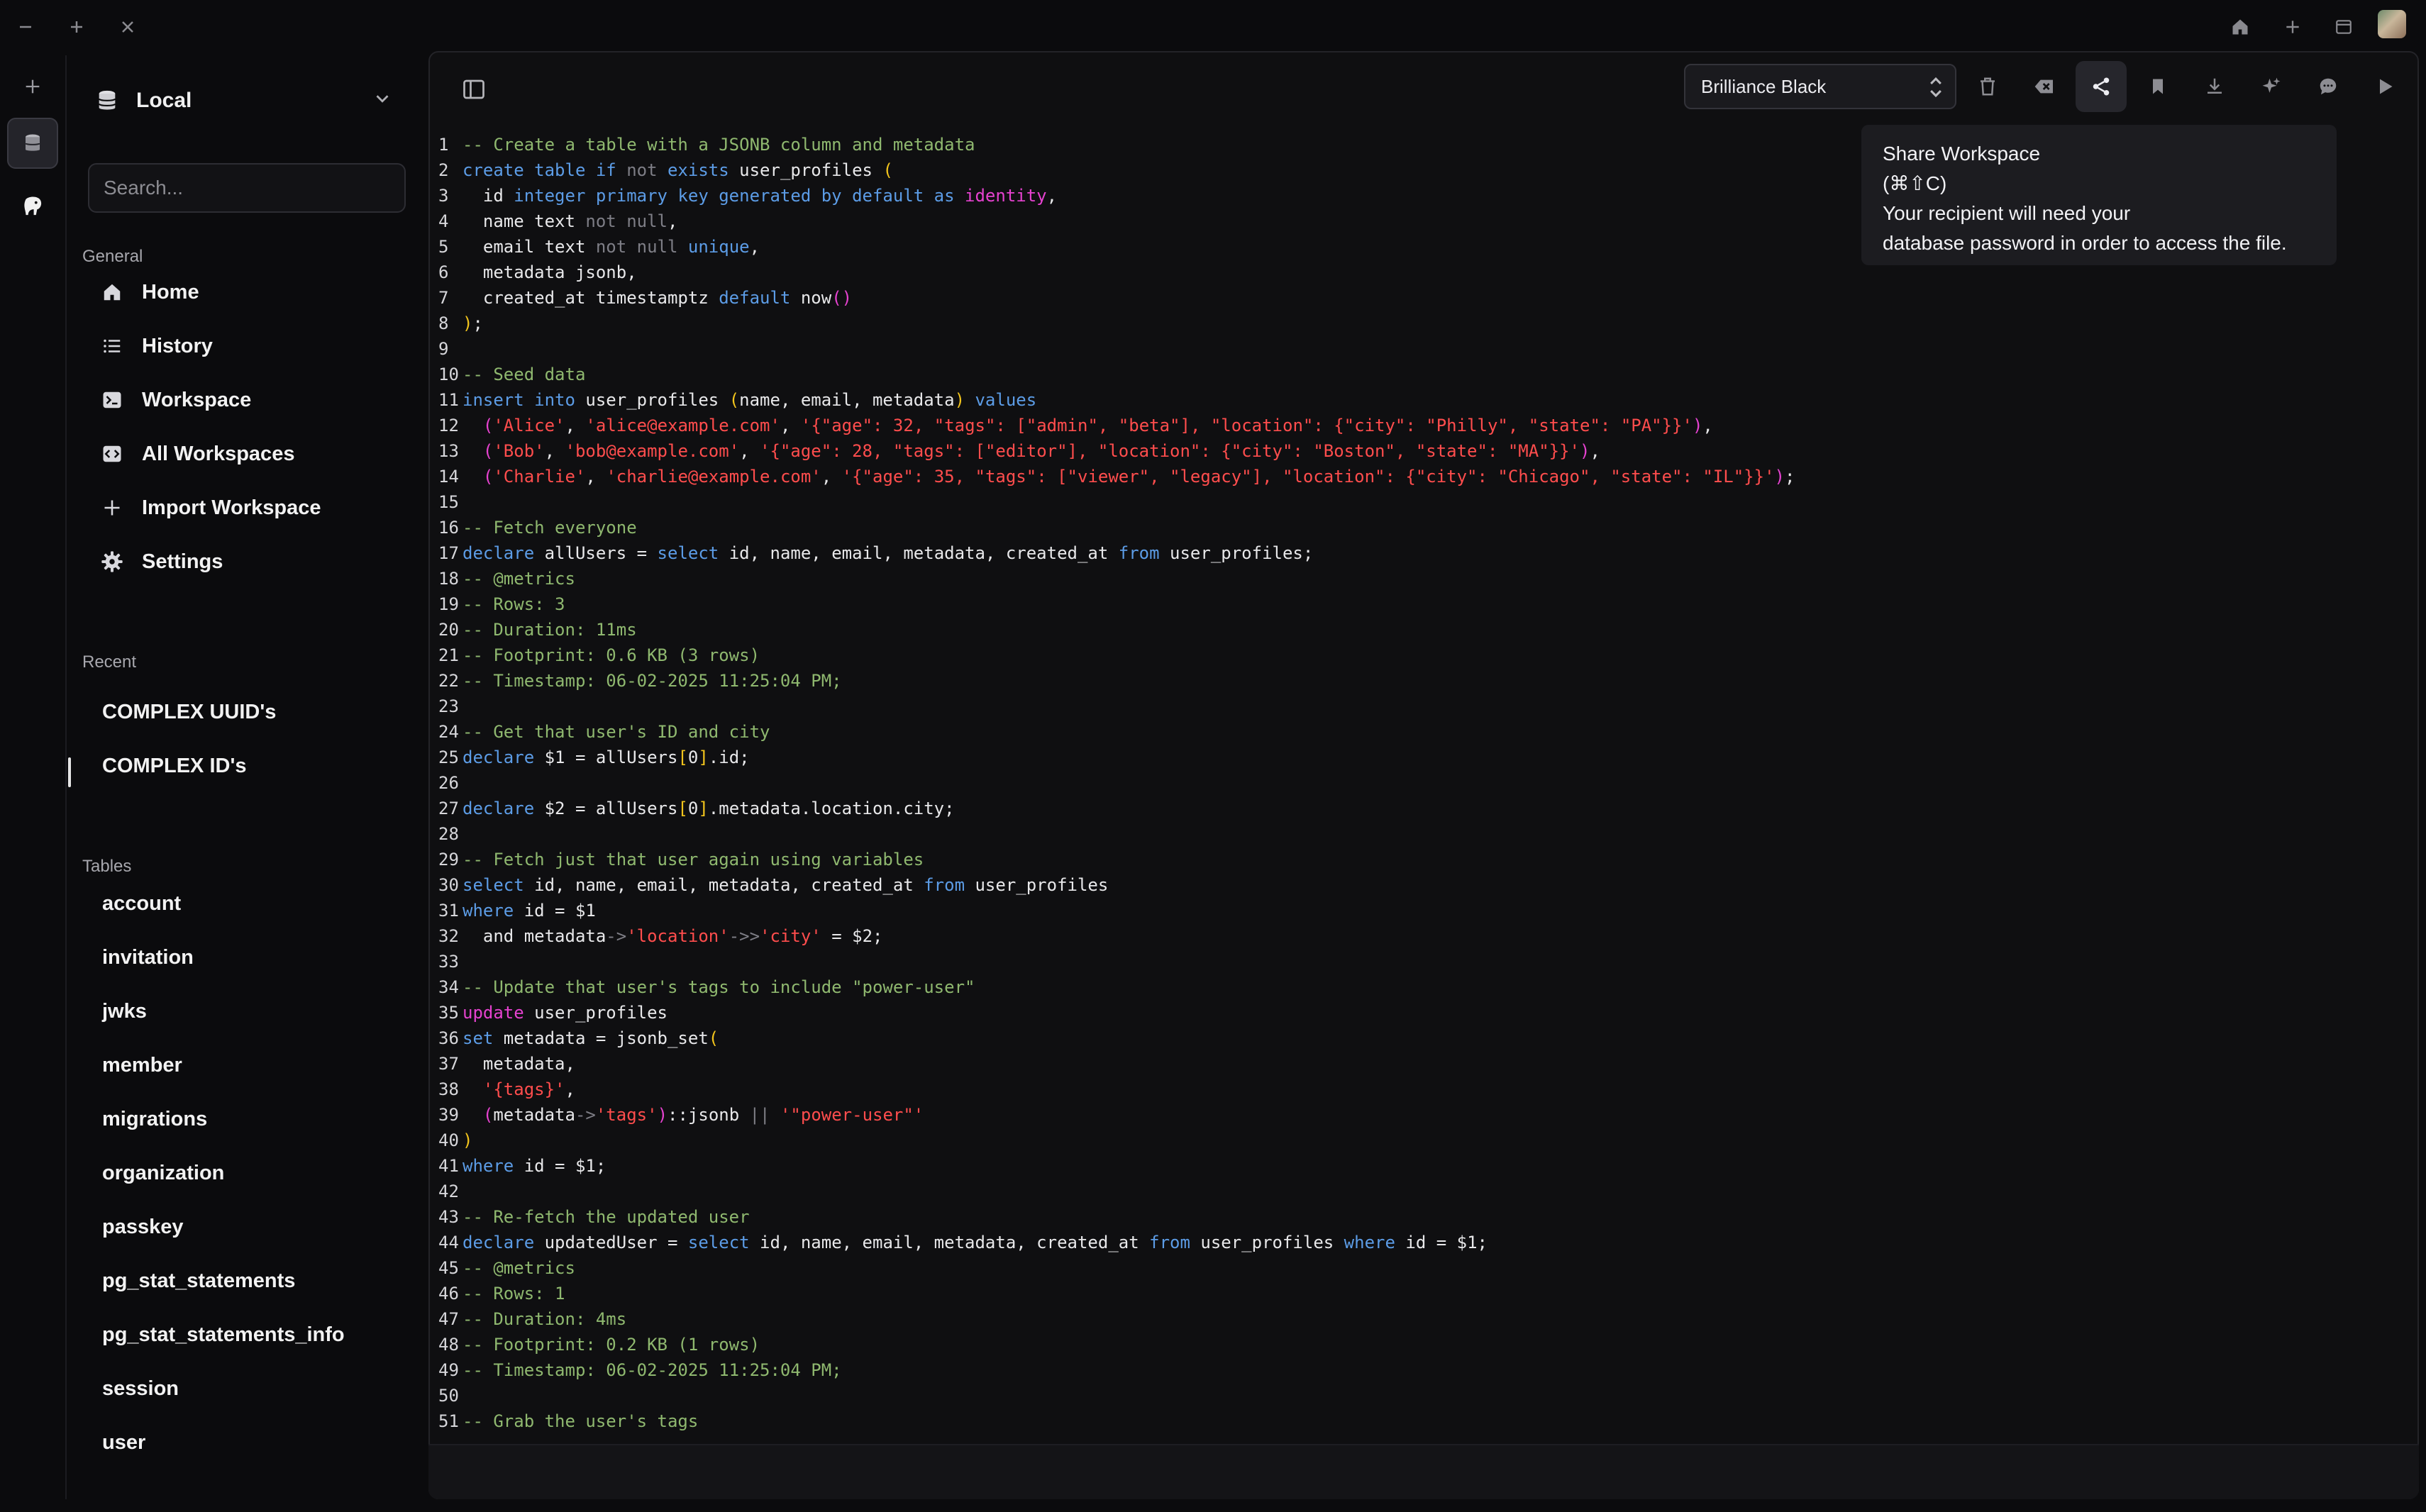  What do you see at coordinates (254, 508) in the screenshot?
I see `sidebar-item-import-workspace: Import Workspace` at bounding box center [254, 508].